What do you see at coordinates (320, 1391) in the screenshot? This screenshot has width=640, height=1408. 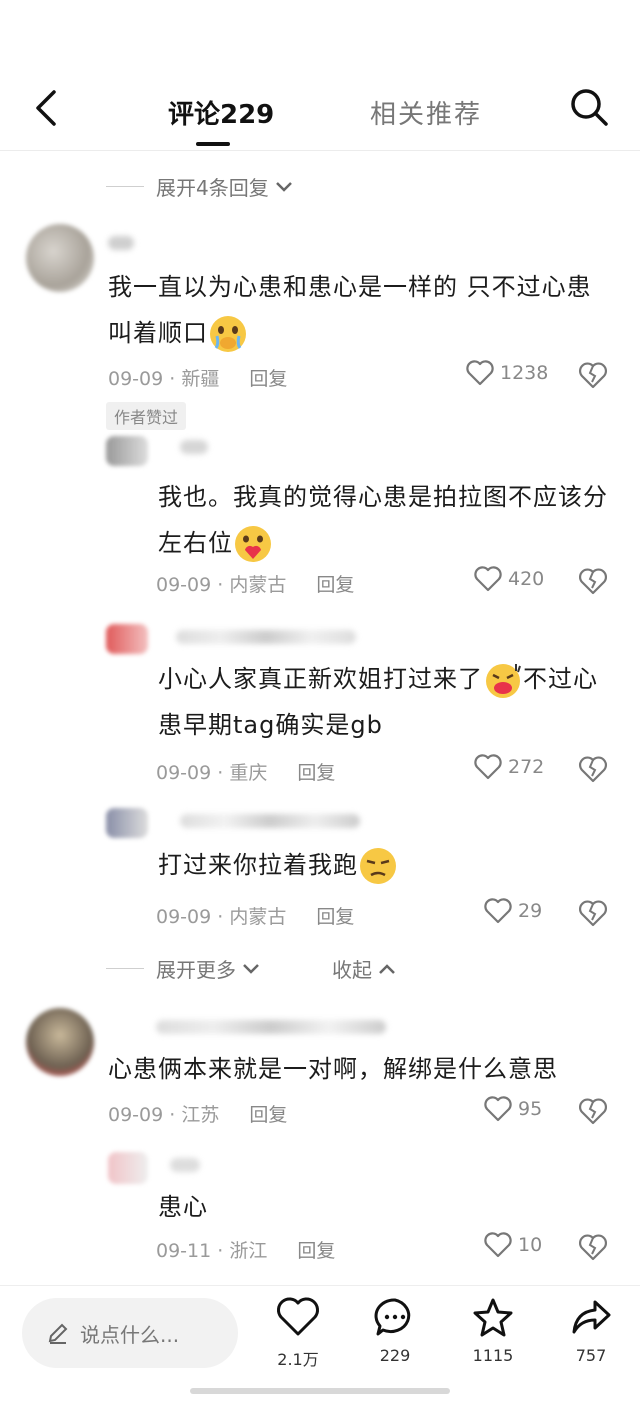 I see `home-indicator` at bounding box center [320, 1391].